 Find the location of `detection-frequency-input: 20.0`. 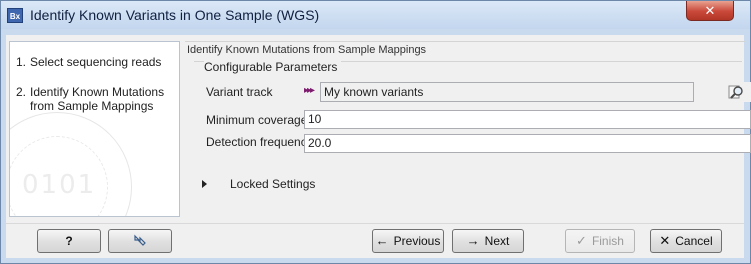

detection-frequency-input: 20.0 is located at coordinates (527, 143).